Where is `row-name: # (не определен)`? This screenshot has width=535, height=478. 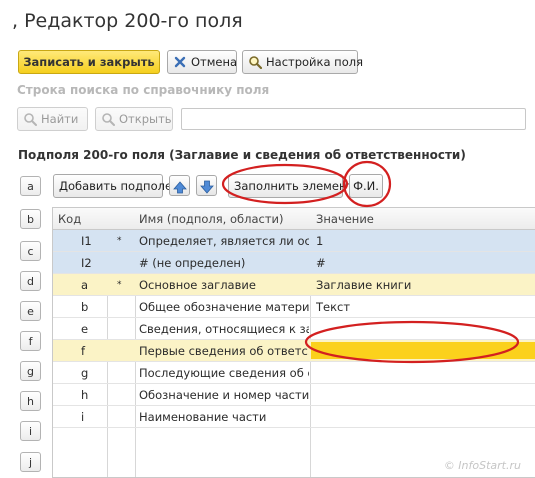
row-name: # (не определен) is located at coordinates (192, 262).